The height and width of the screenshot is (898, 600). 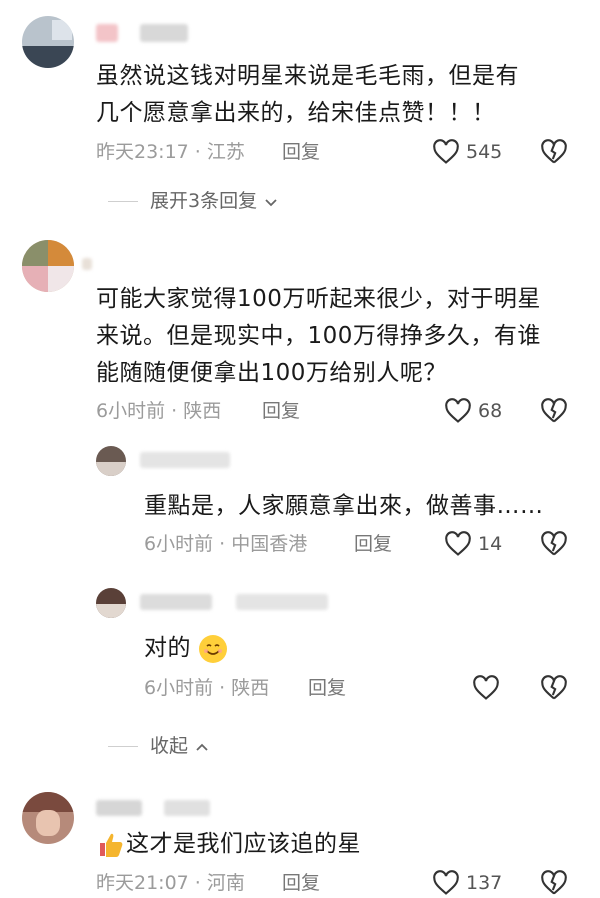 What do you see at coordinates (226, 544) in the screenshot?
I see `reply-meta: 6小时前 · 中国香港` at bounding box center [226, 544].